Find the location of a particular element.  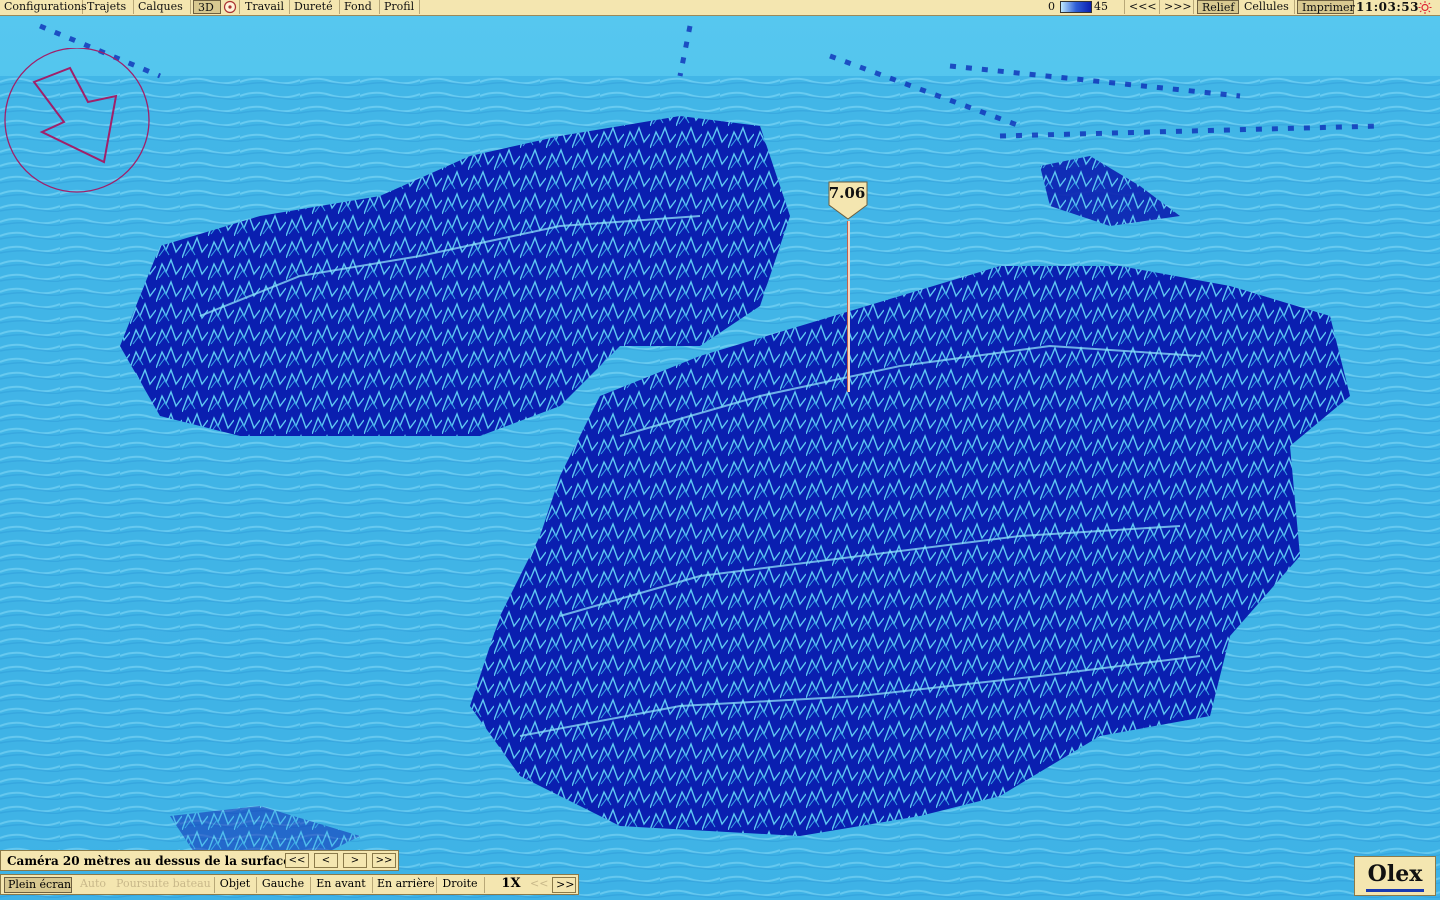

menu-trajets: Trajets is located at coordinates (108, 7).